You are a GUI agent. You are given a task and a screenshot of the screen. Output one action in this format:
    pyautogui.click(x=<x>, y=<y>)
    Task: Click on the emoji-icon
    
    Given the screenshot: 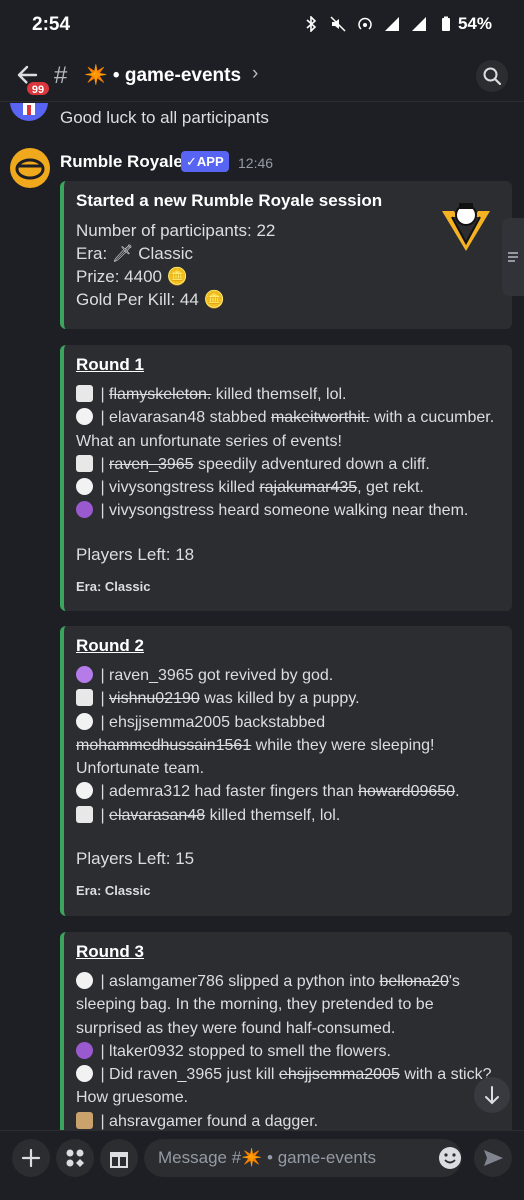 What is the action you would take?
    pyautogui.click(x=450, y=1158)
    